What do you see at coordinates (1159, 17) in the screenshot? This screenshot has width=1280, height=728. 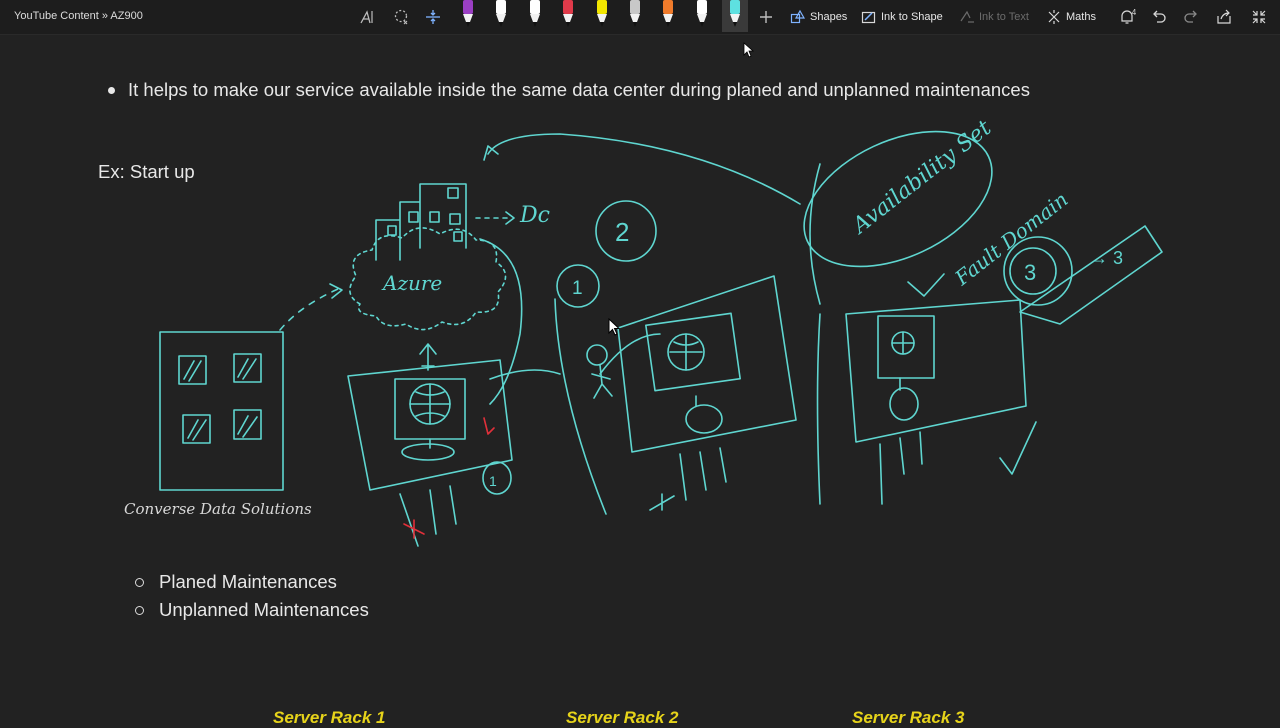 I see `undo-icon` at bounding box center [1159, 17].